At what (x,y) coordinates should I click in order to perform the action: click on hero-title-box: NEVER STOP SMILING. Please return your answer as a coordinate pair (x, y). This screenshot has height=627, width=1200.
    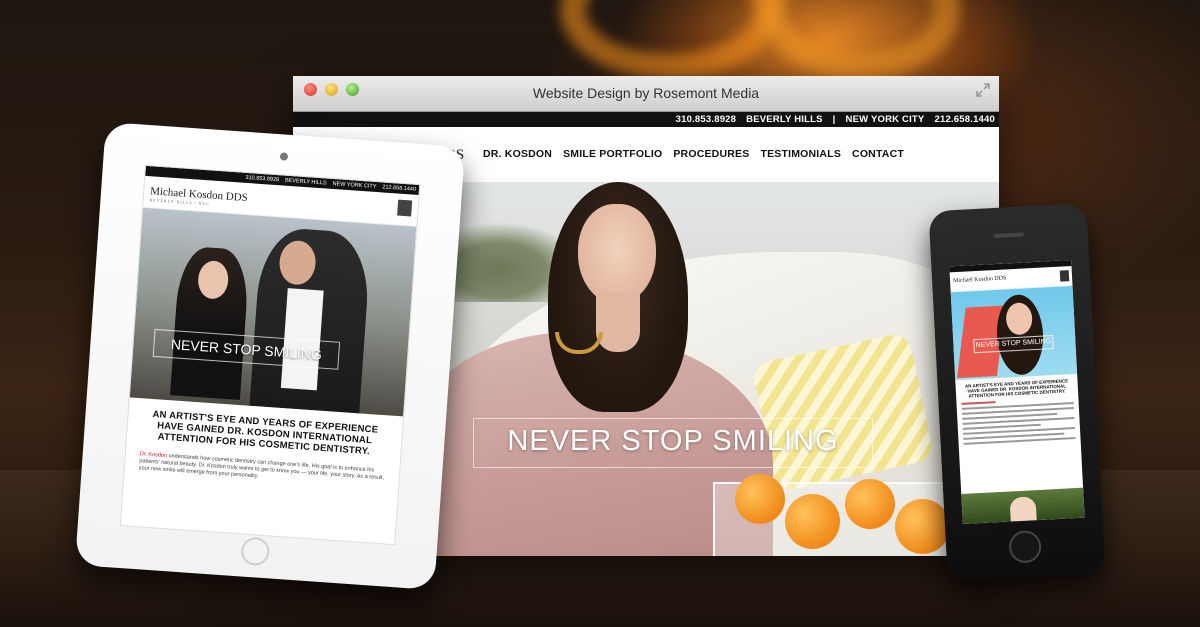
    Looking at the image, I should click on (673, 443).